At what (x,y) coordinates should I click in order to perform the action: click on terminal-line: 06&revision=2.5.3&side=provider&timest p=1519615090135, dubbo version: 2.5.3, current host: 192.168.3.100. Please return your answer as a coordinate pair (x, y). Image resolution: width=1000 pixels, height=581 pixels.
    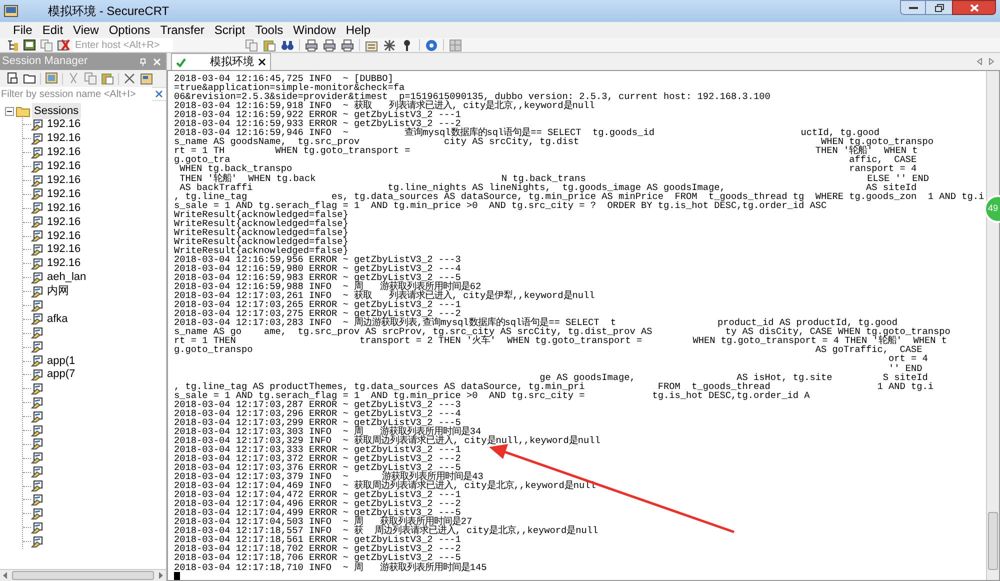
    Looking at the image, I should click on (473, 97).